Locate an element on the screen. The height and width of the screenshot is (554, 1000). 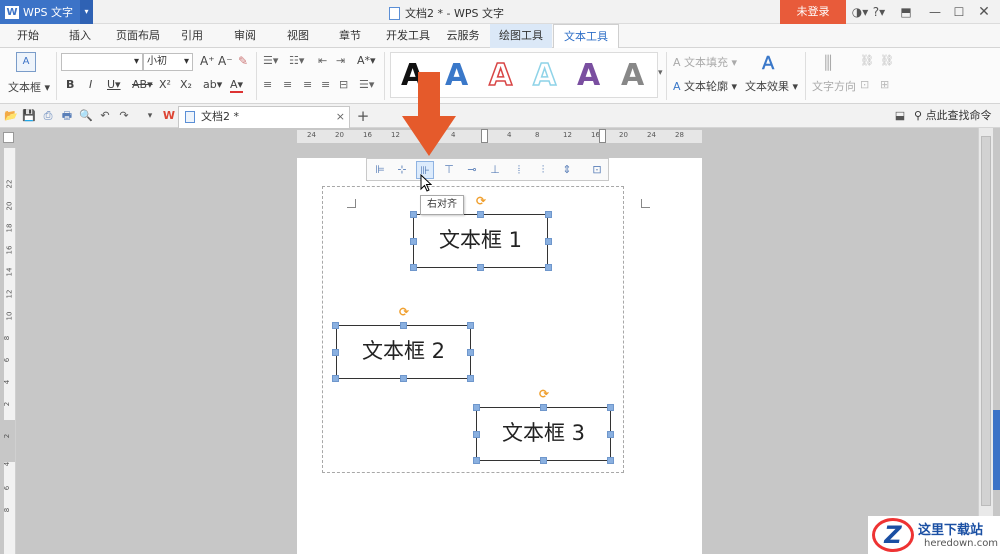
text-fill-button: A 文本填充 ▾ is located at coordinates (705, 62).